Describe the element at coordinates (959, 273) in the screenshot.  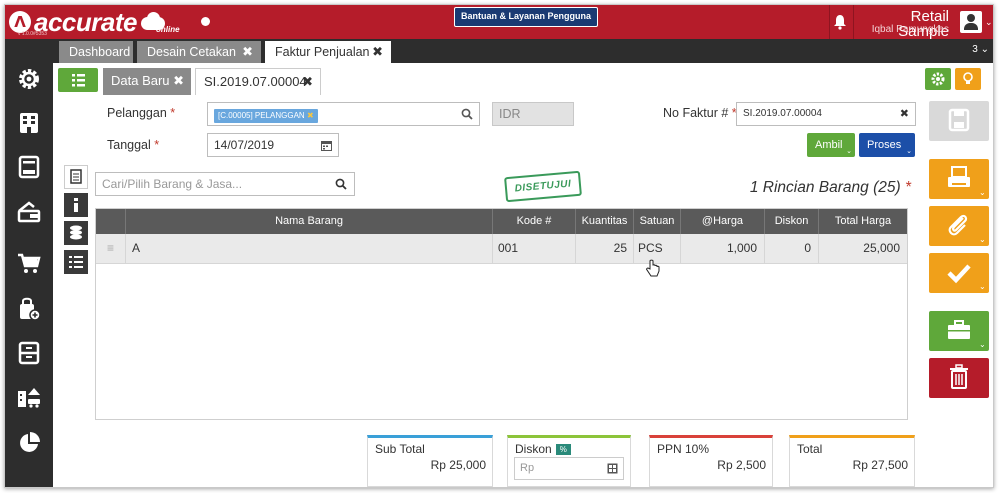
I see `approve-button: ⌄` at that location.